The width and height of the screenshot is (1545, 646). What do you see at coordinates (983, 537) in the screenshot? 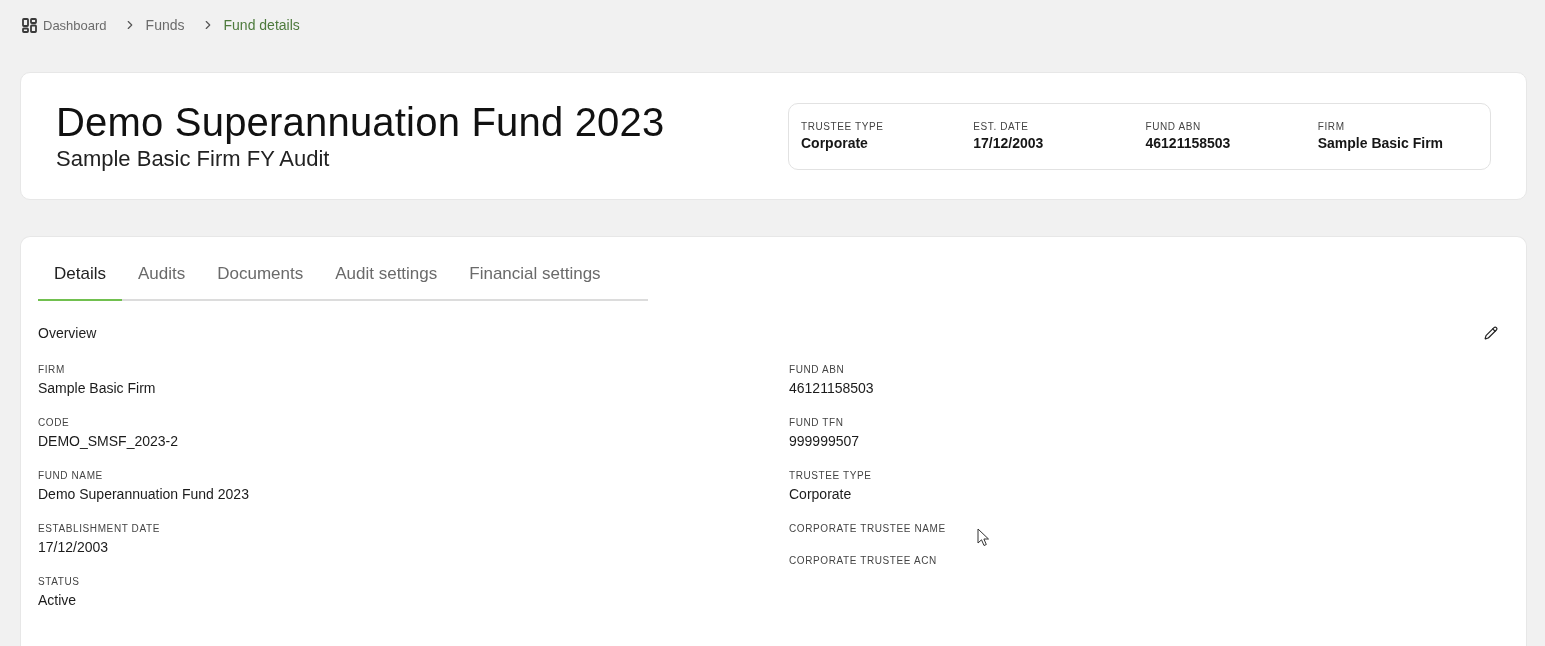
I see `mouse-pointer-icon` at bounding box center [983, 537].